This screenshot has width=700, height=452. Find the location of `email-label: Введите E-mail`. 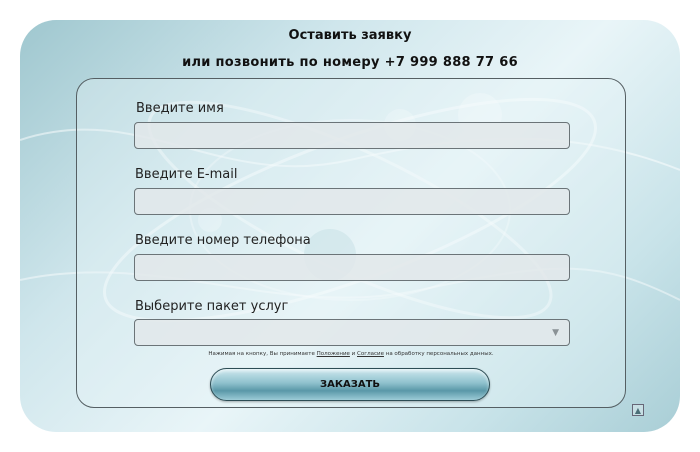

email-label: Введите E-mail is located at coordinates (186, 174).